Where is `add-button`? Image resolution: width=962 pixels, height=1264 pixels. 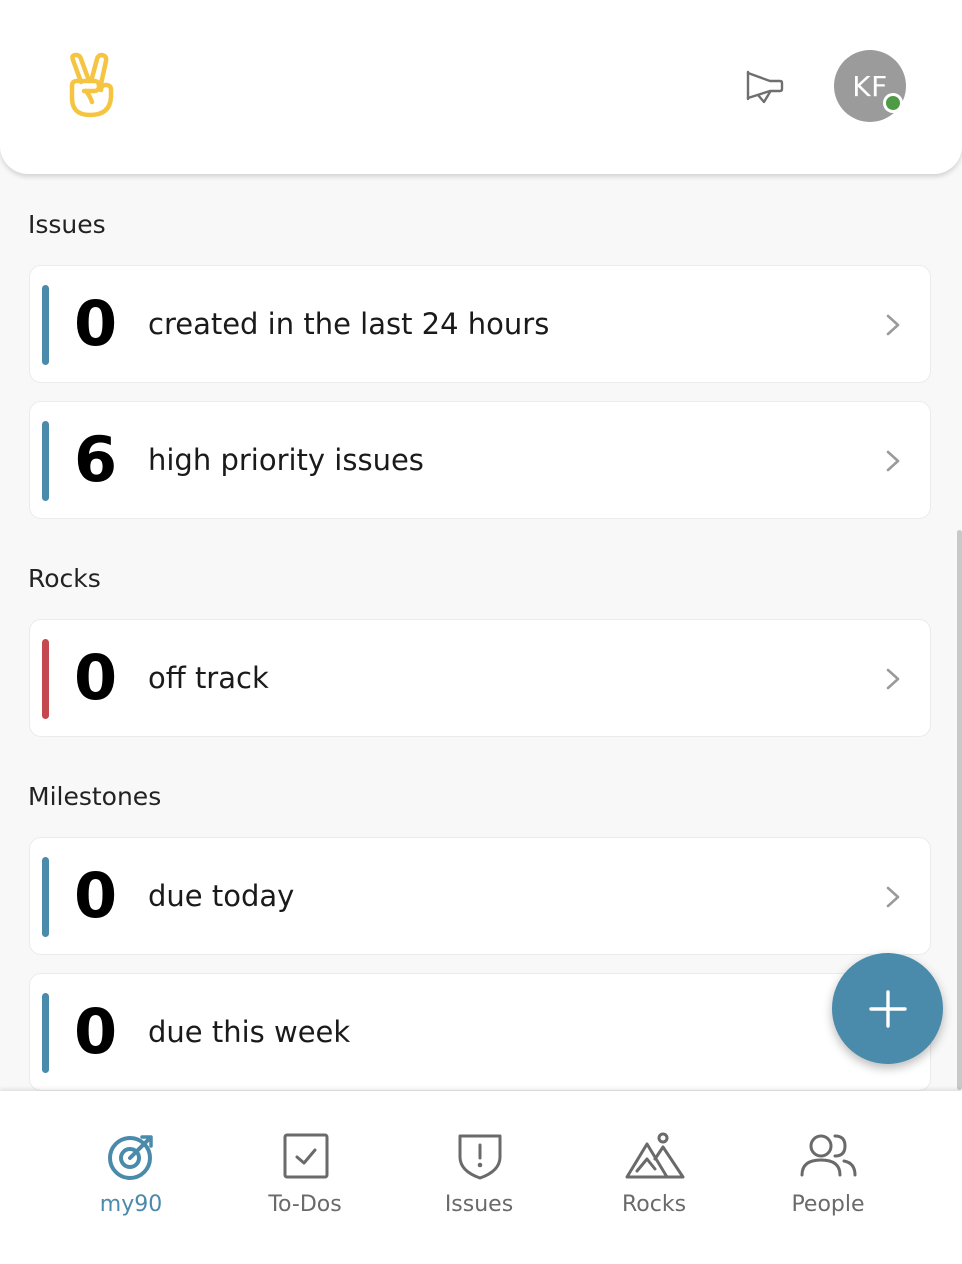 add-button is located at coordinates (887, 1008).